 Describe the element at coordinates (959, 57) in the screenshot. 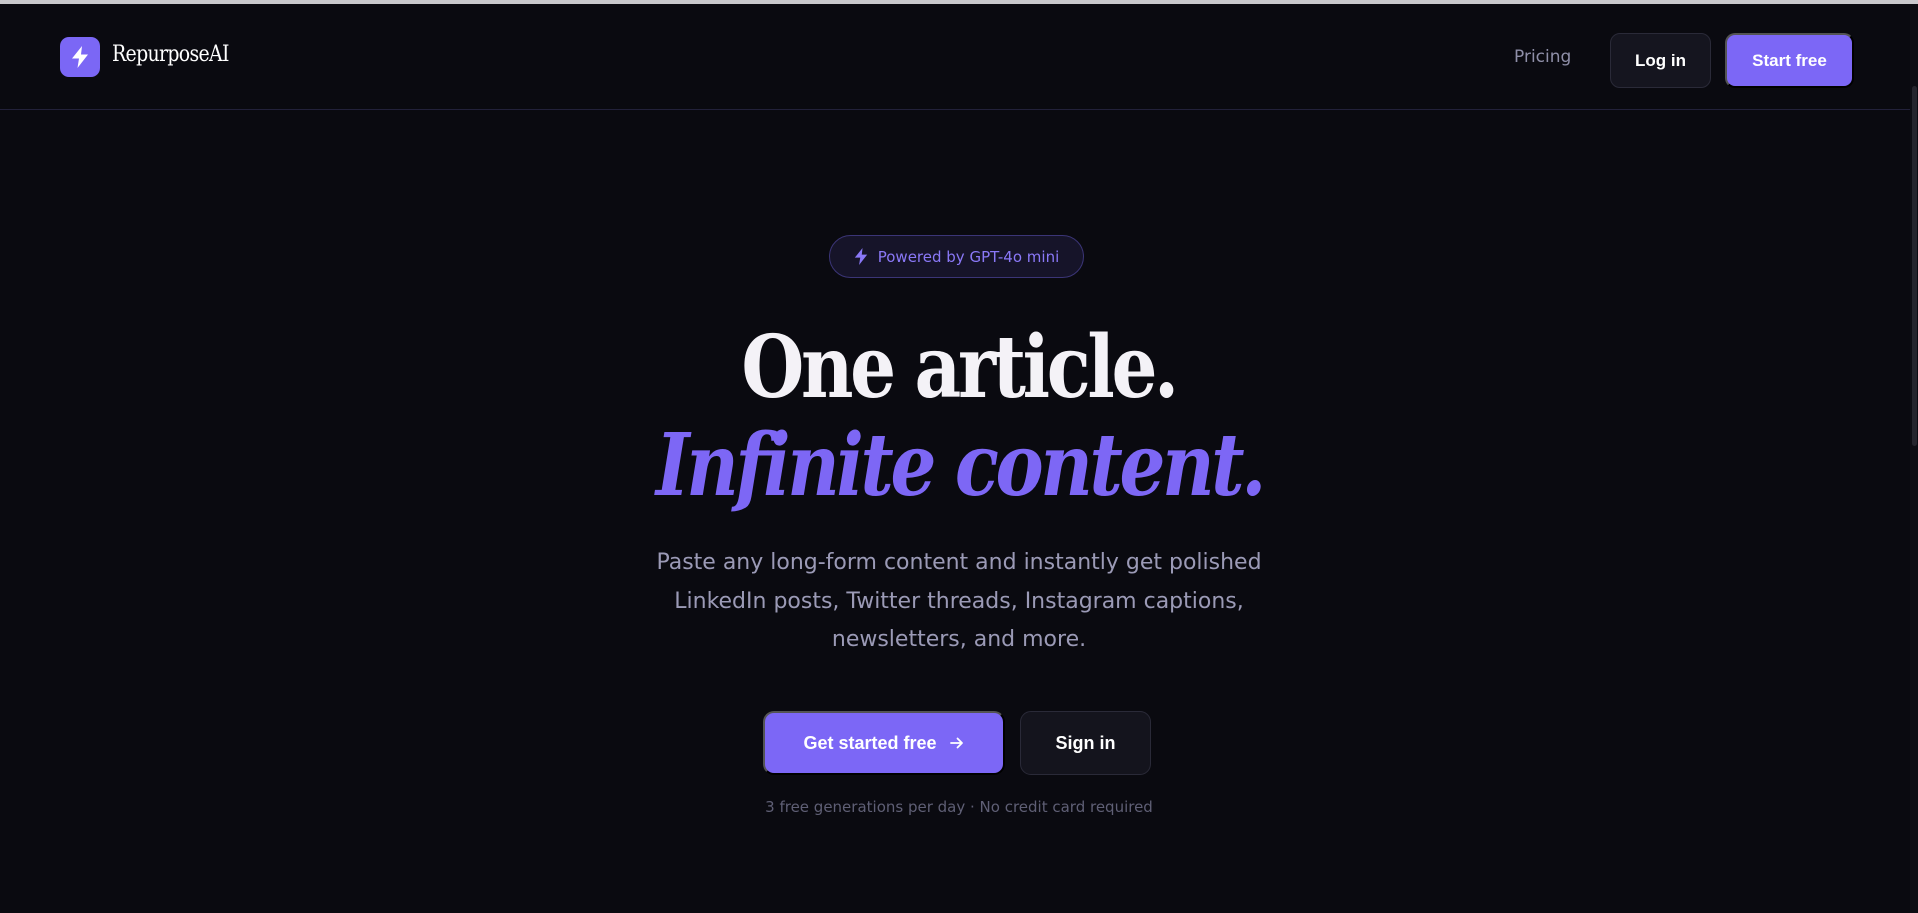

I see `navbar: RepurposeAI Pricing Log in Start free` at that location.